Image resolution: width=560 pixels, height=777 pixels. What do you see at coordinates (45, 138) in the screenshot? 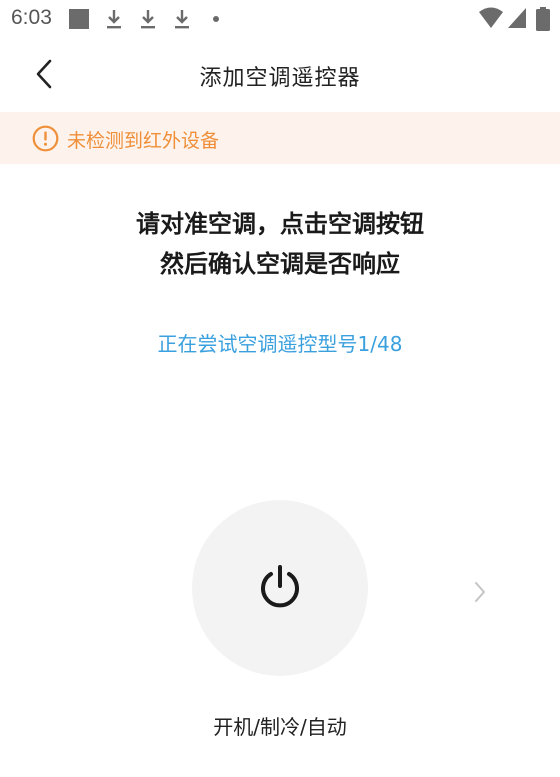
I see `exclamation-circle-icon` at bounding box center [45, 138].